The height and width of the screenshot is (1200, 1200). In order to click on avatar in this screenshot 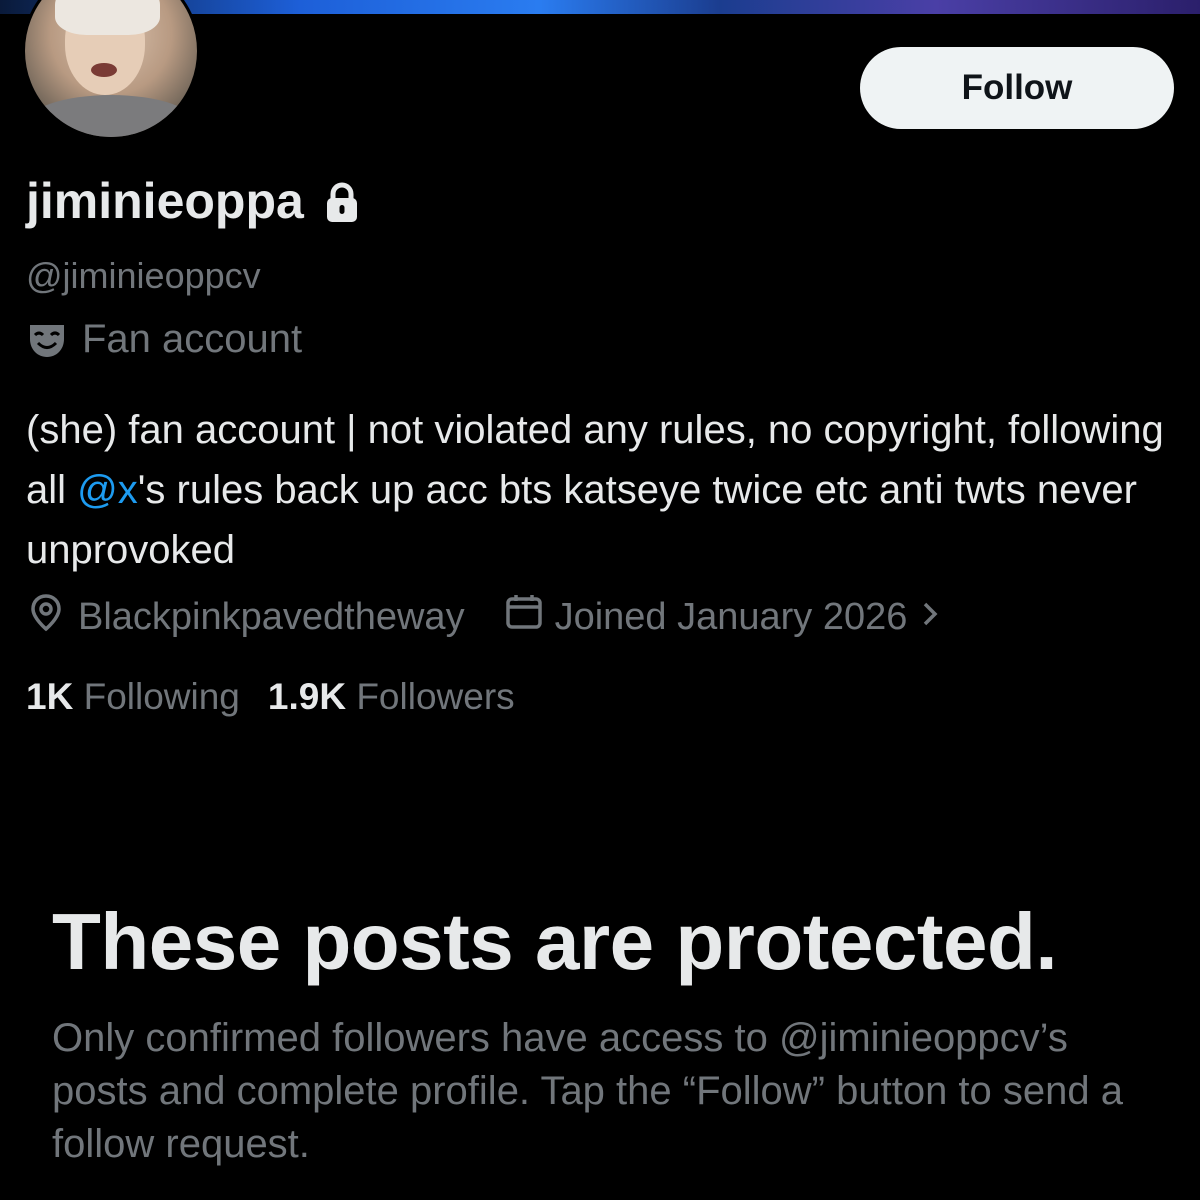, I will do `click(111, 70)`.